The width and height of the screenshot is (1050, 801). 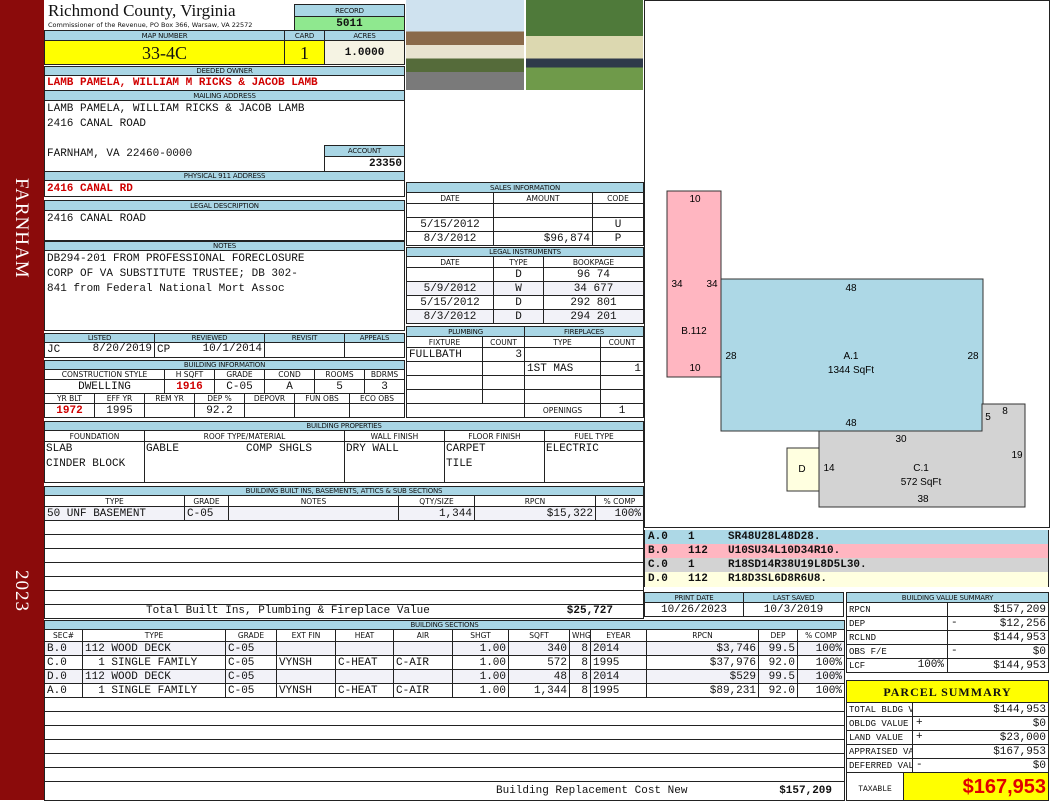 What do you see at coordinates (592, 791) in the screenshot?
I see `replacement-cost-label: Building Replacement Cost New` at bounding box center [592, 791].